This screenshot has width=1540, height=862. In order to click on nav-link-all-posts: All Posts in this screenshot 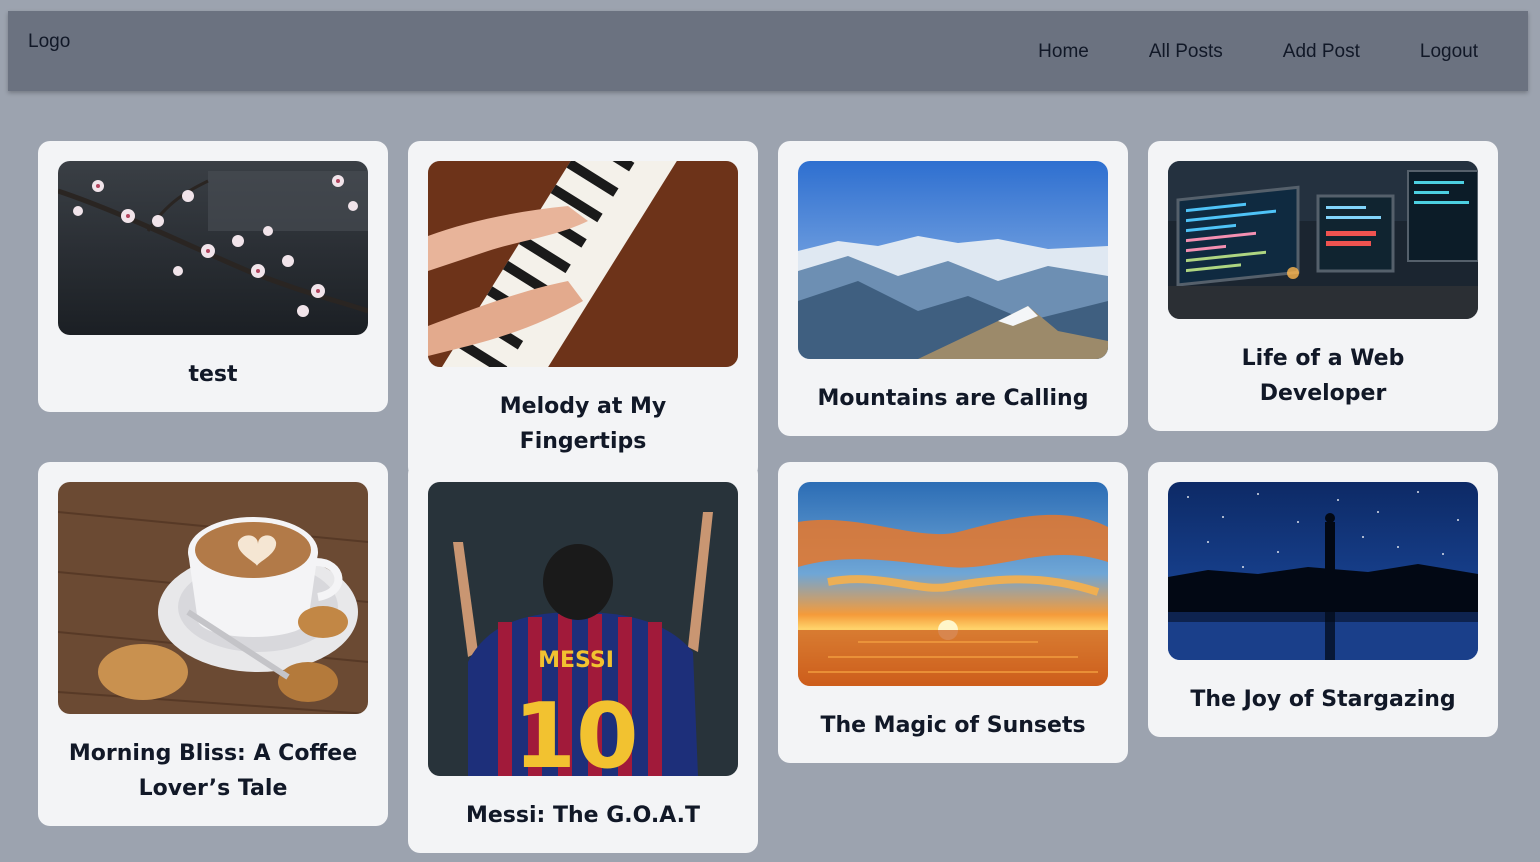, I will do `click(1186, 52)`.